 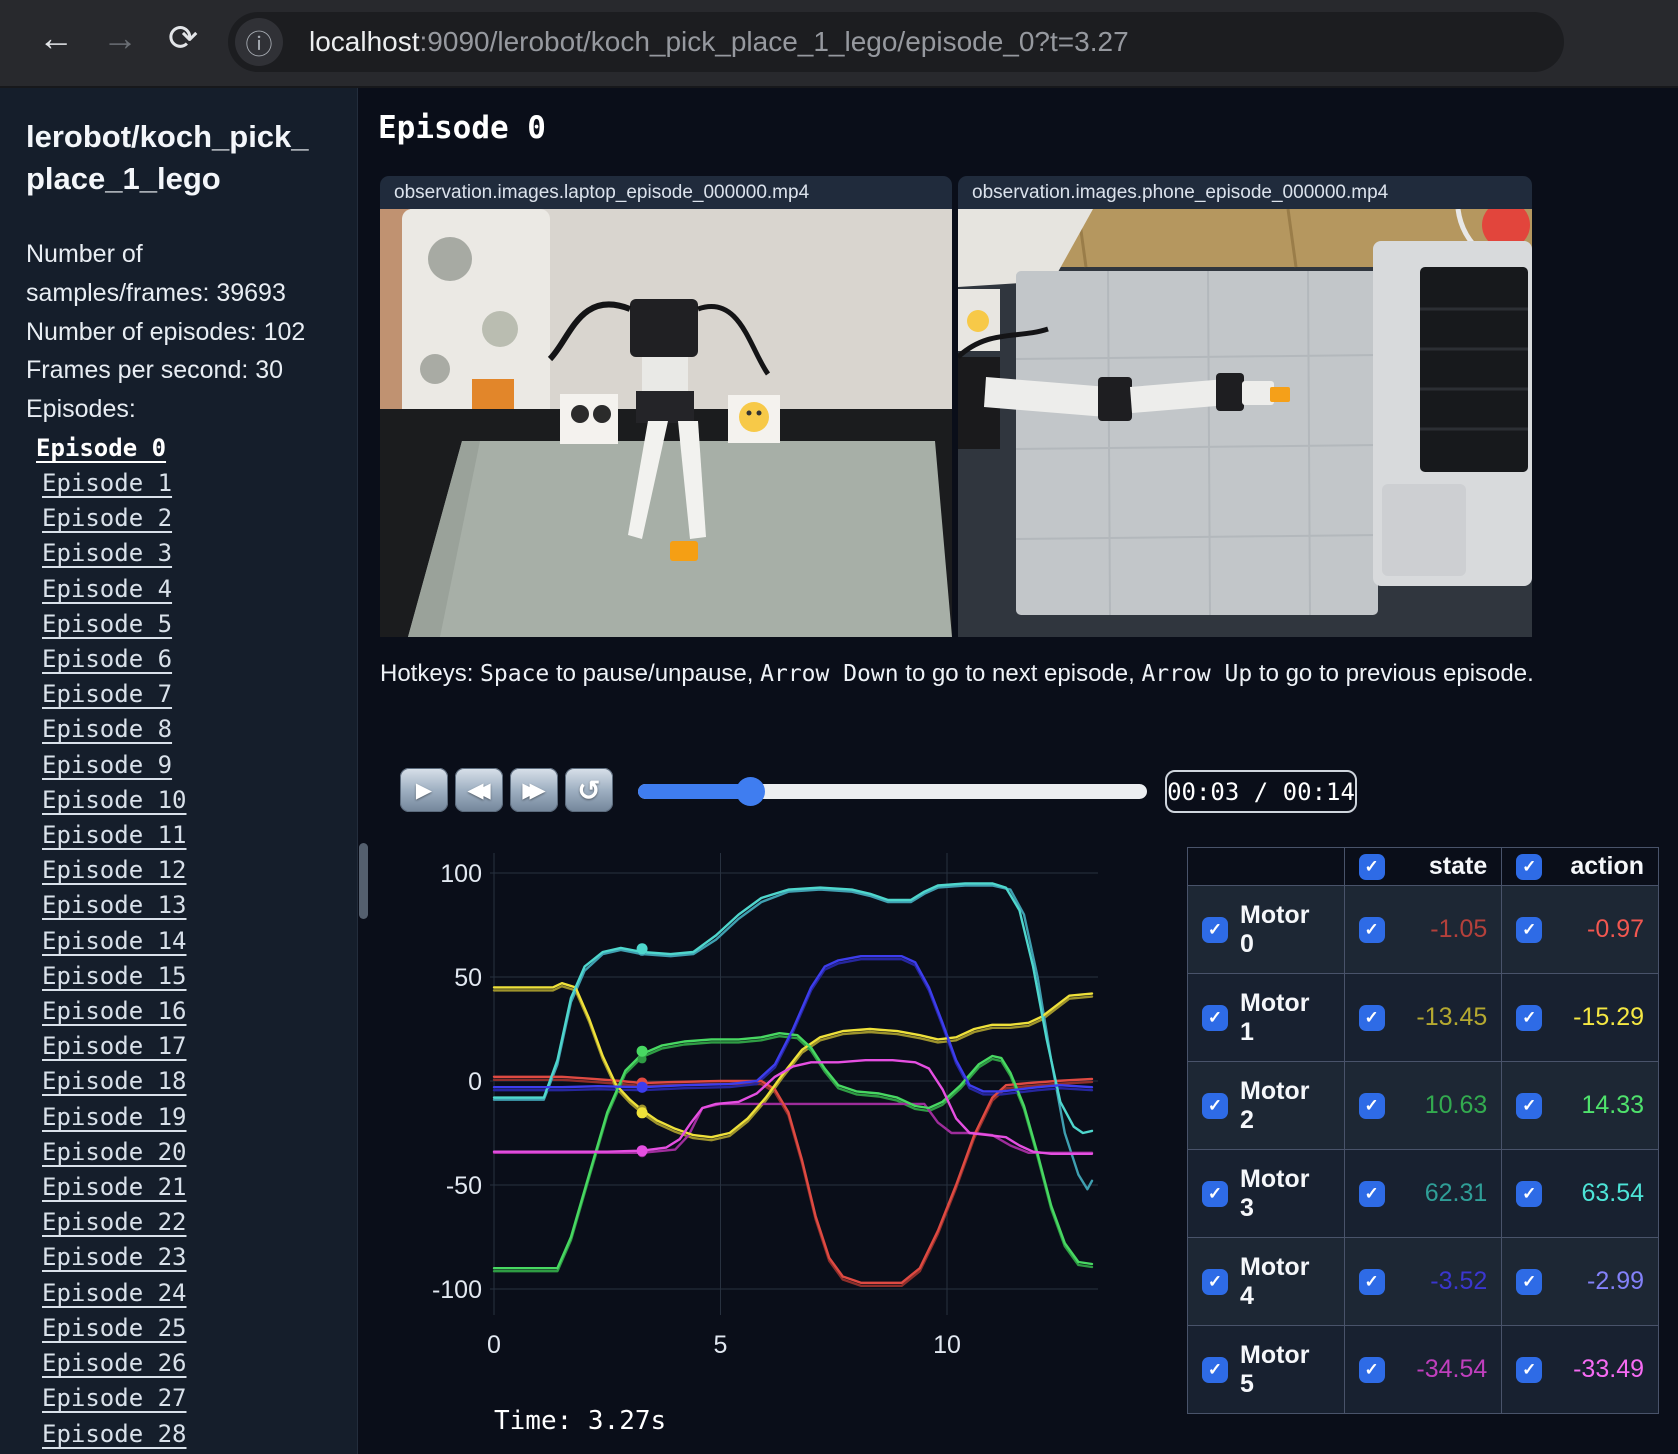 I want to click on video-phone-frame, so click(x=1245, y=423).